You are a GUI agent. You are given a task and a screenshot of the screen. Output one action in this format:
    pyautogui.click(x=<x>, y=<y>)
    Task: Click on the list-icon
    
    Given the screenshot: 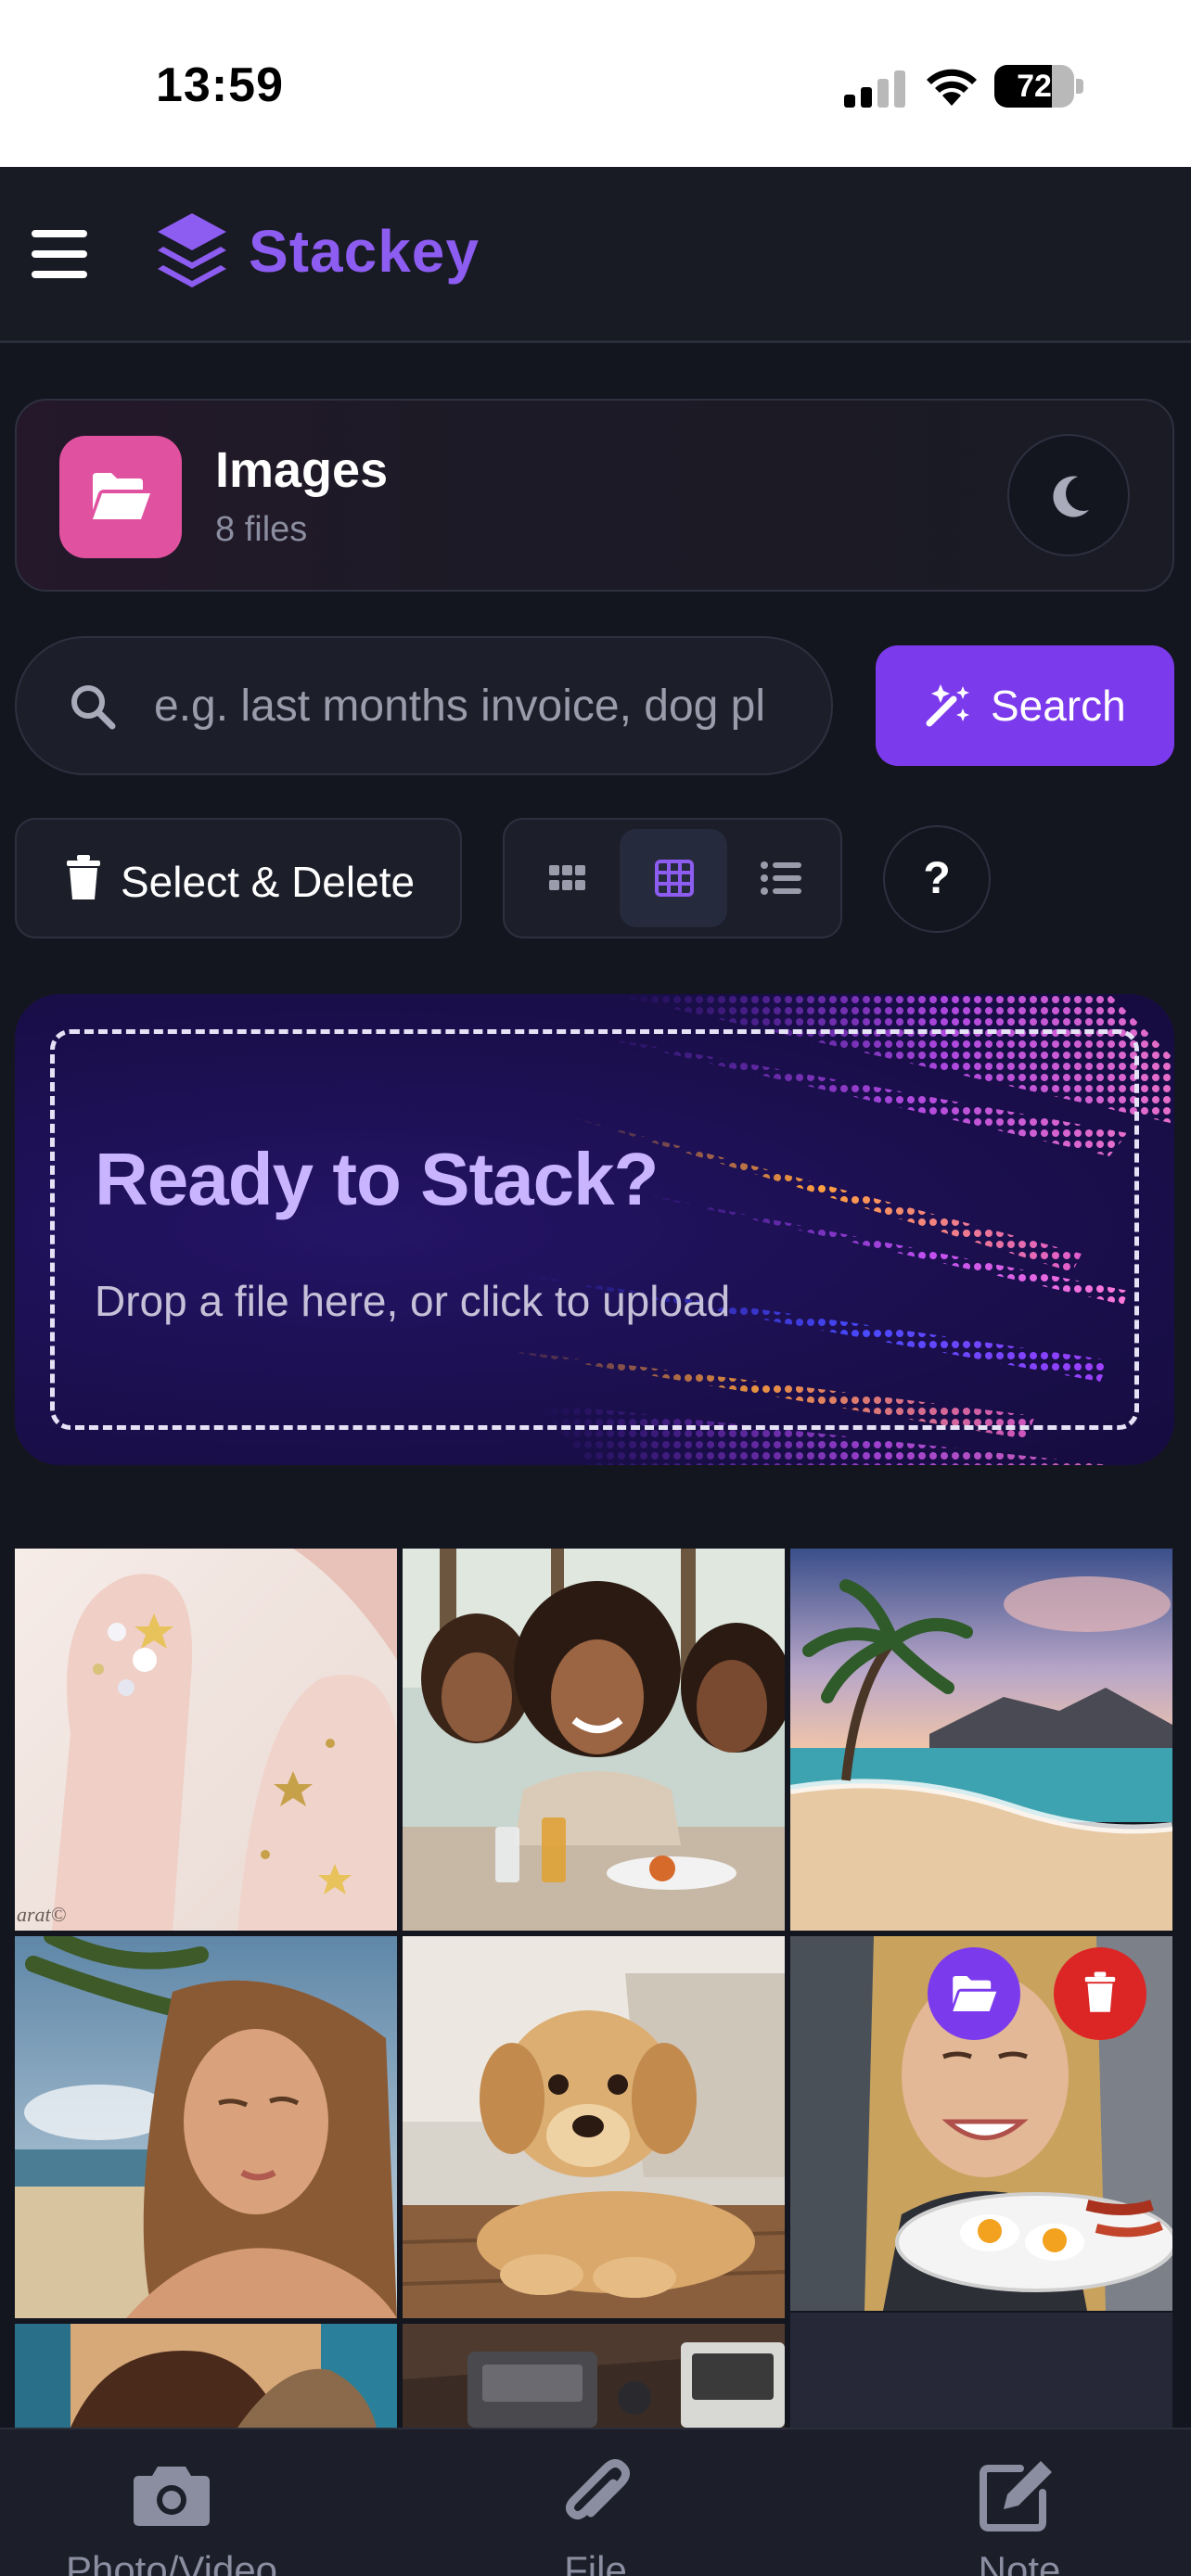 What is the action you would take?
    pyautogui.click(x=781, y=878)
    